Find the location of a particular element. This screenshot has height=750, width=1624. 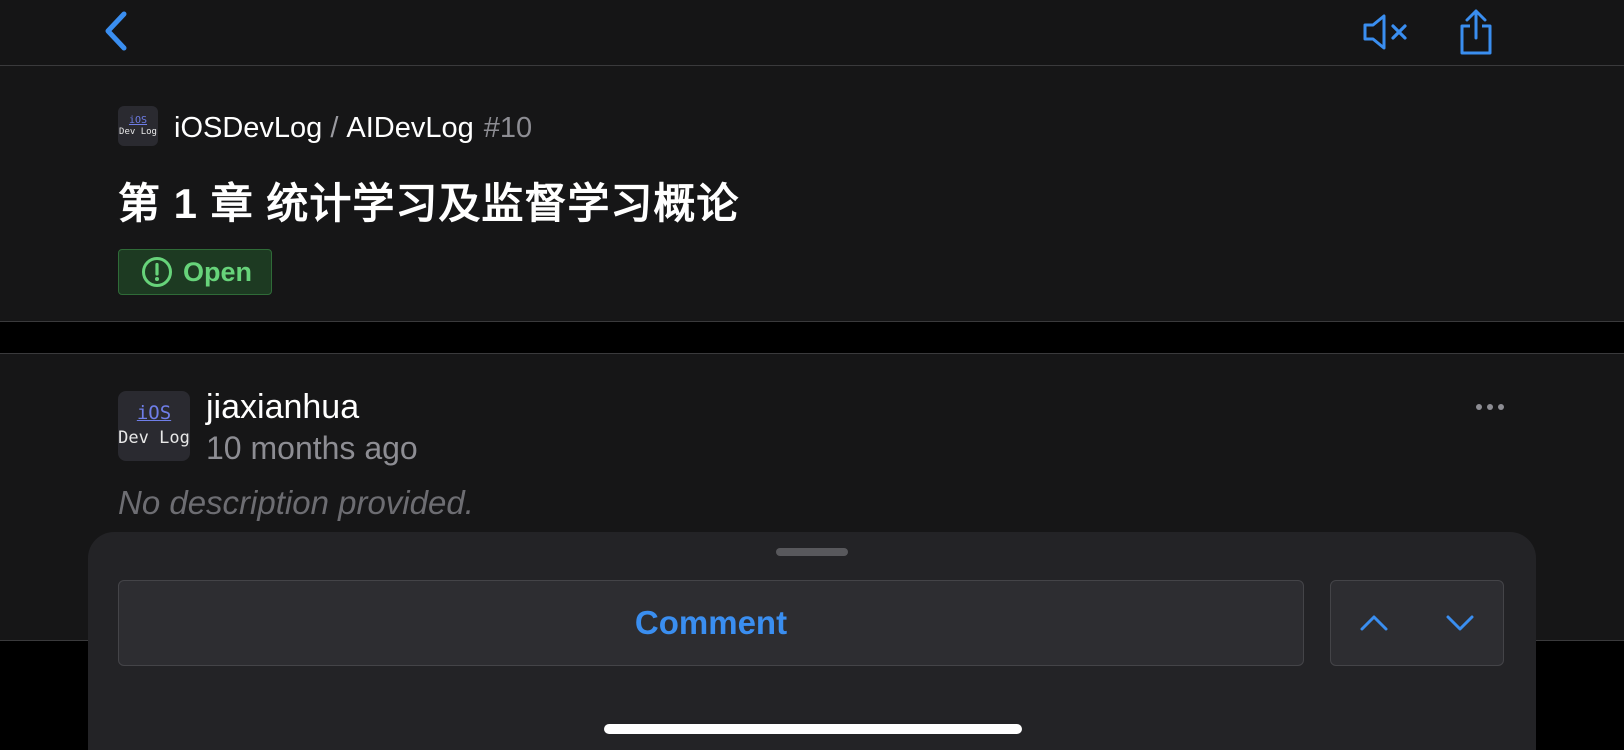

mute-button is located at coordinates (1386, 32).